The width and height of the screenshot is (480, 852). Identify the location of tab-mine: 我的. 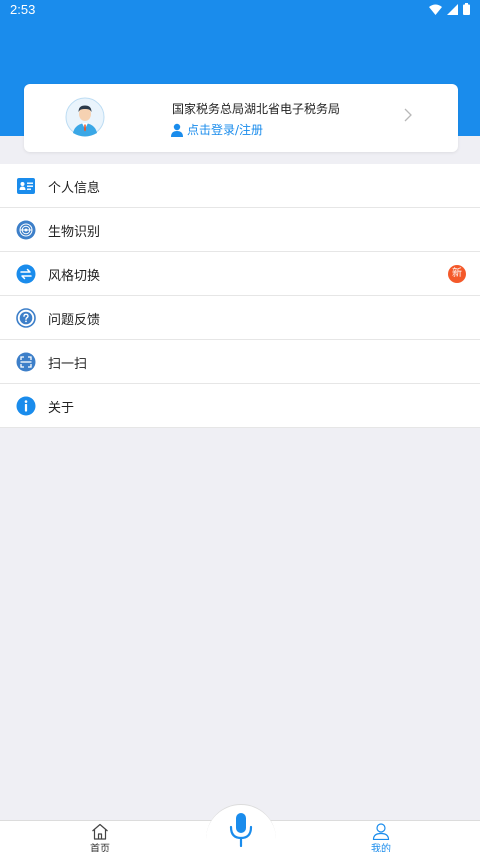
(381, 837).